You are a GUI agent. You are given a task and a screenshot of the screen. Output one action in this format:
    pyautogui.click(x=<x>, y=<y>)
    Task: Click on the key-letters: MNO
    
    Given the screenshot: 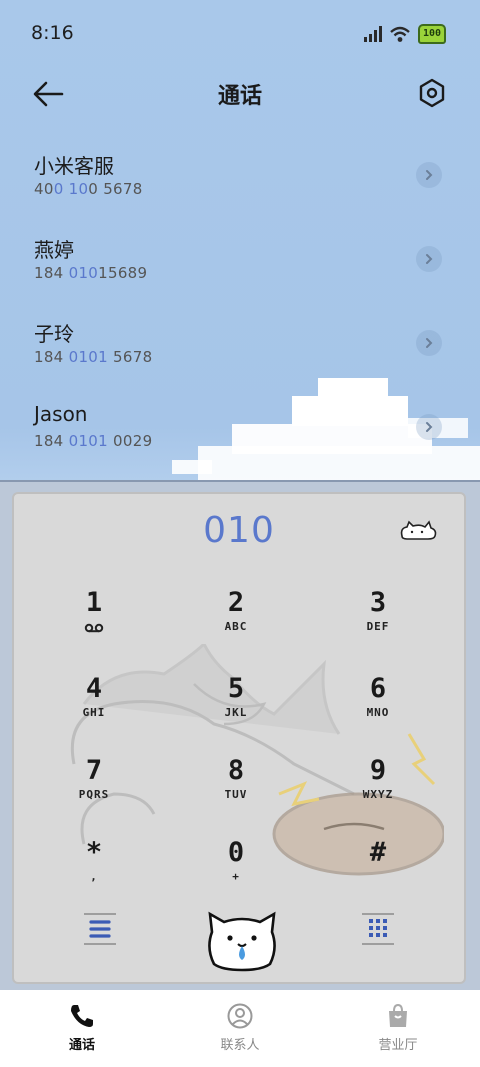 What is the action you would take?
    pyautogui.click(x=378, y=712)
    